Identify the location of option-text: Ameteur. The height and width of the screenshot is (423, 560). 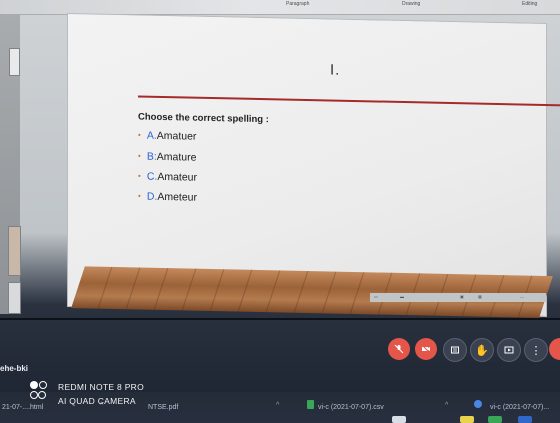
(177, 197).